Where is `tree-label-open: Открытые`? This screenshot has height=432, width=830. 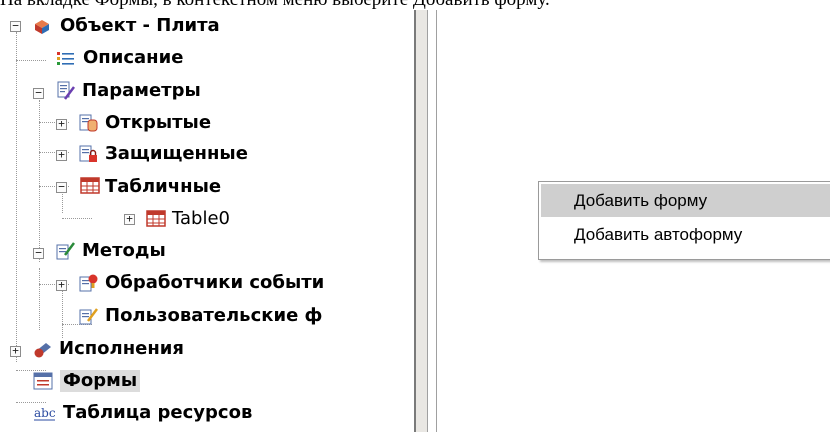 tree-label-open: Открытые is located at coordinates (158, 122).